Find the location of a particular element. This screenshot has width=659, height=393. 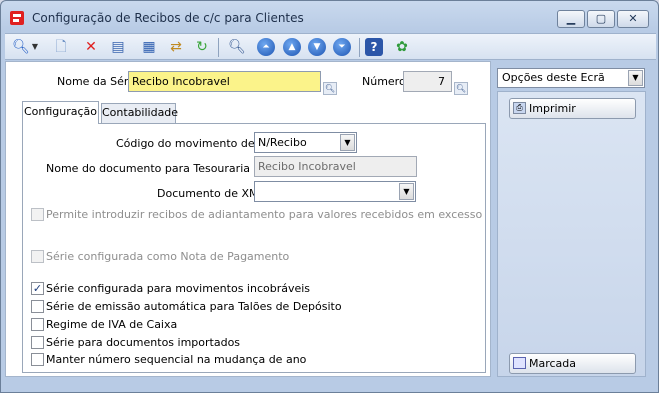

marcada-button: Marcada is located at coordinates (572, 363).